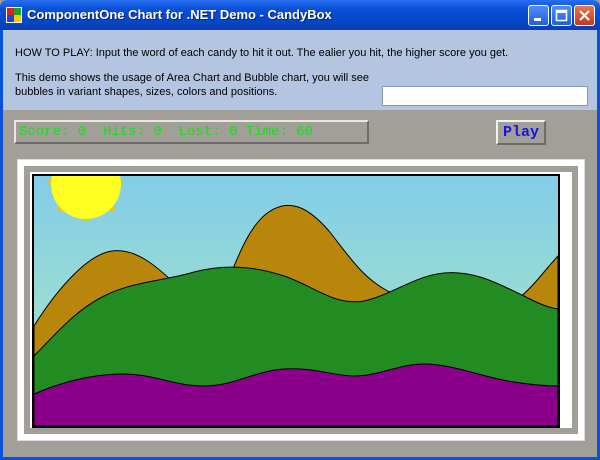 This screenshot has height=460, width=600. I want to click on app-icon, so click(14, 15).